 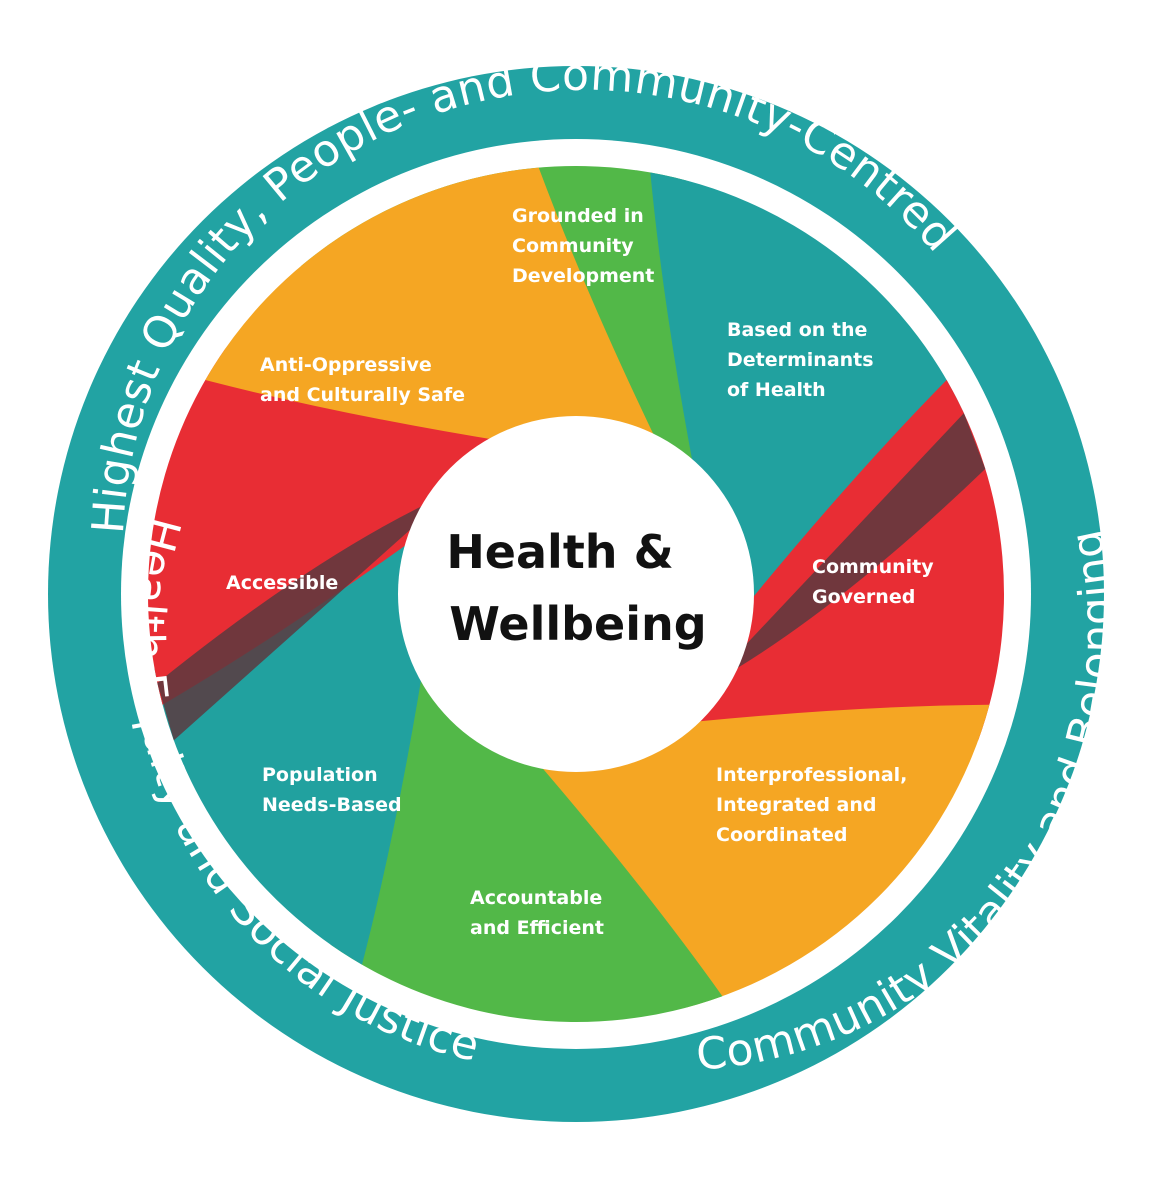 I want to click on petal-label-line: Interprofessional,, so click(x=811, y=775).